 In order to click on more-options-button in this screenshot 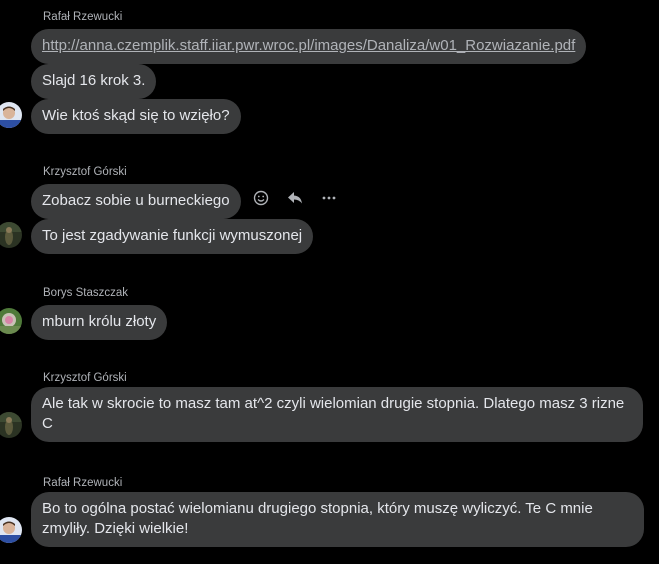, I will do `click(329, 198)`.